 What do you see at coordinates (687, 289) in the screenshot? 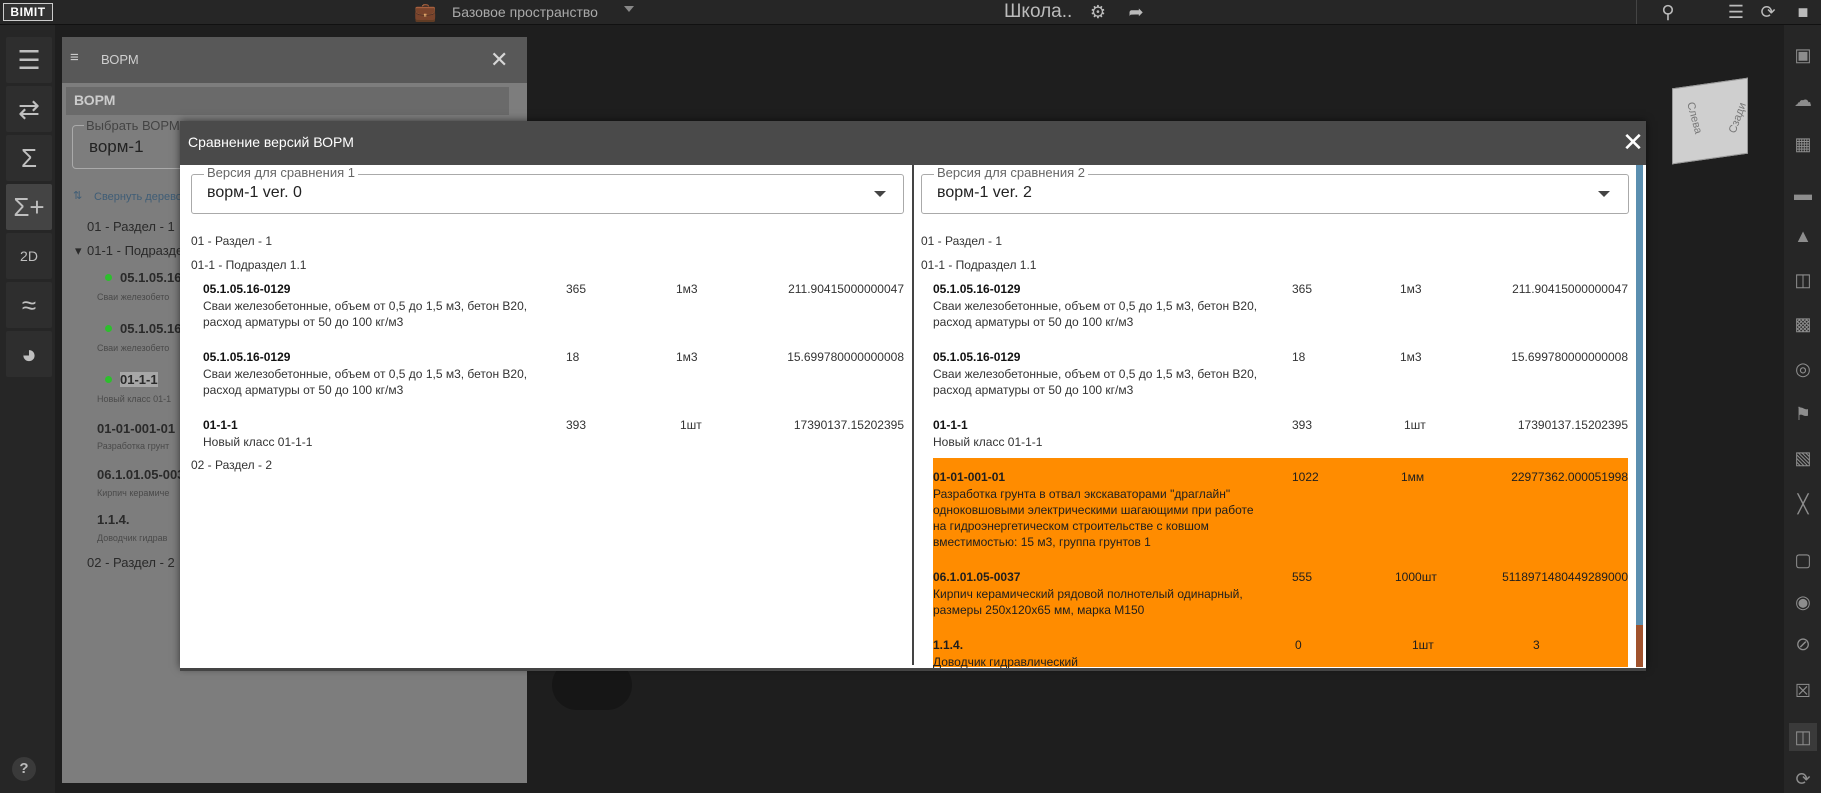
I see `row-unit: 1м3` at bounding box center [687, 289].